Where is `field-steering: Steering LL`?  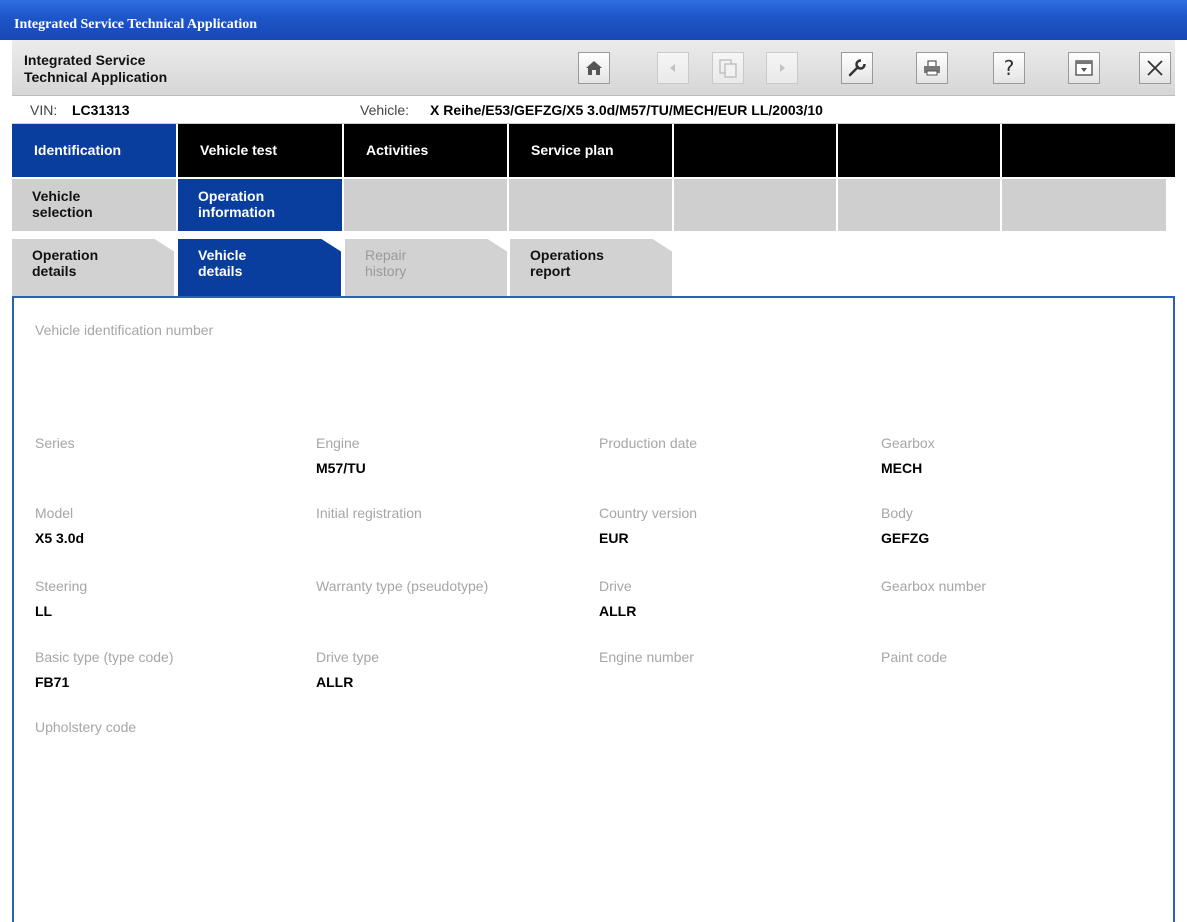
field-steering: Steering LL is located at coordinates (61, 598).